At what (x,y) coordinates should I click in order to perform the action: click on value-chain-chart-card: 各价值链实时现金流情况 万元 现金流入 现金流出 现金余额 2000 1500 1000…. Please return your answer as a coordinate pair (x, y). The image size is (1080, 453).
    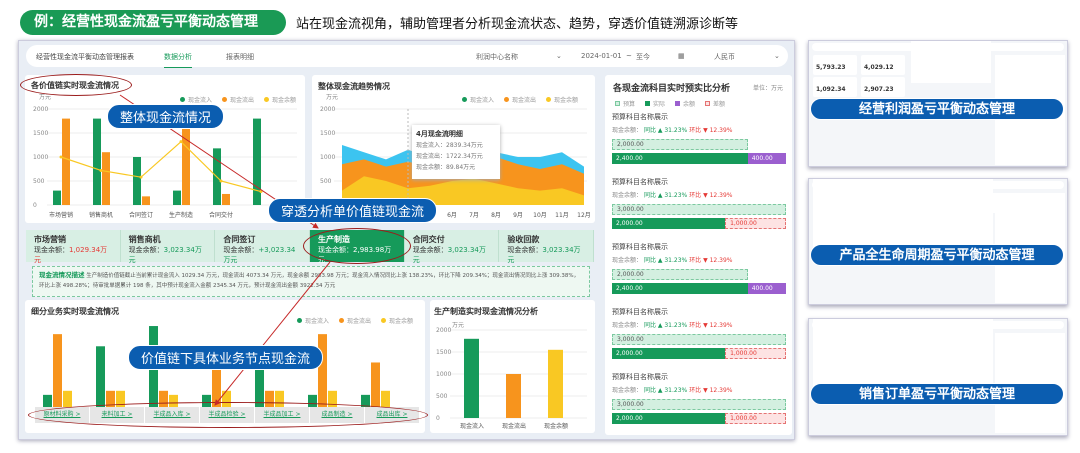
    Looking at the image, I should click on (165, 149).